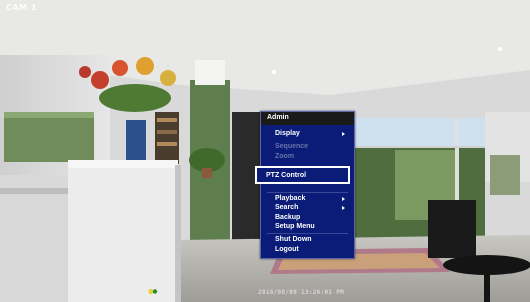  I want to click on menu-item-backup: Backup, so click(287, 217).